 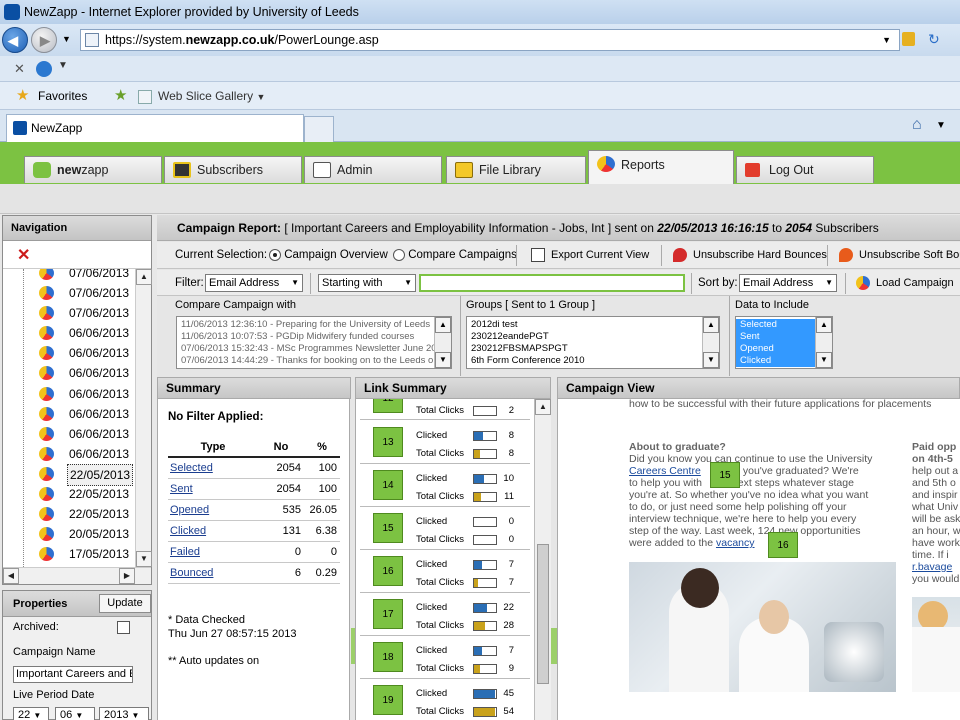 I want to click on groups-list-scrollbar: ▲ ▼, so click(x=710, y=342).